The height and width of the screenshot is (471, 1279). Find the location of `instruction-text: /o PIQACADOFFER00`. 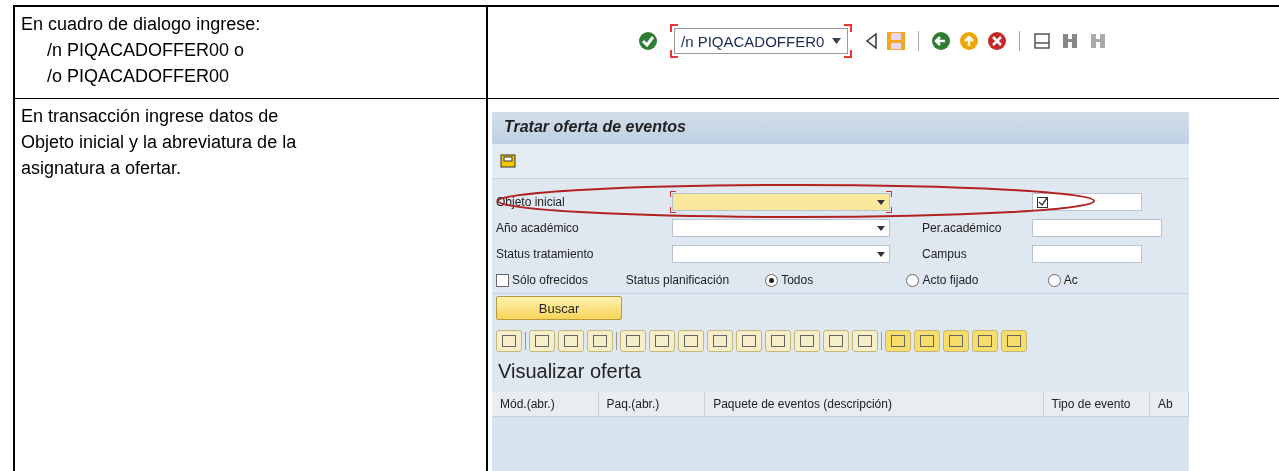

instruction-text: /o PIQACADOFFER00 is located at coordinates (138, 76).